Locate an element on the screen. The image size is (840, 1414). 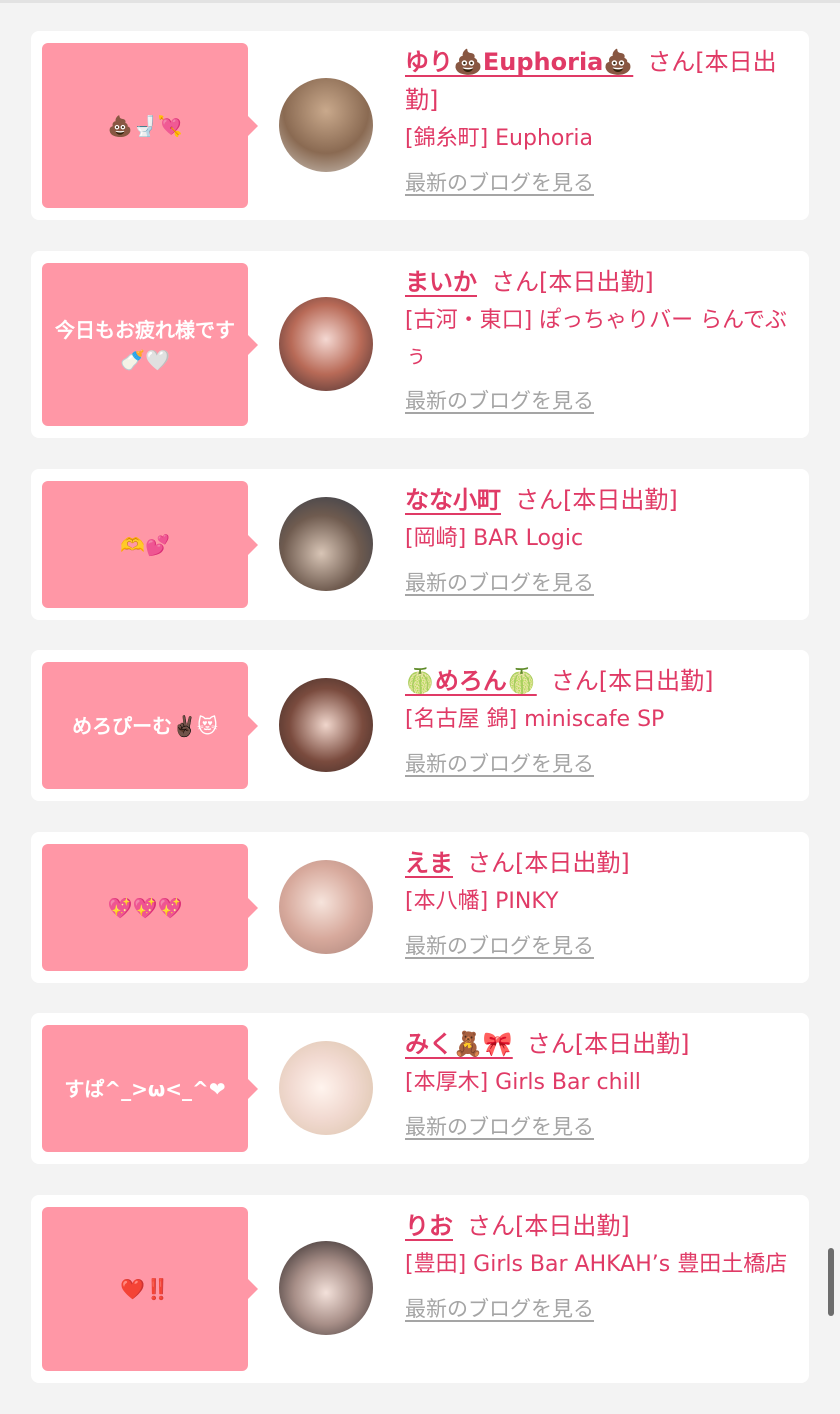
cast-name-link: まいか is located at coordinates (441, 282).